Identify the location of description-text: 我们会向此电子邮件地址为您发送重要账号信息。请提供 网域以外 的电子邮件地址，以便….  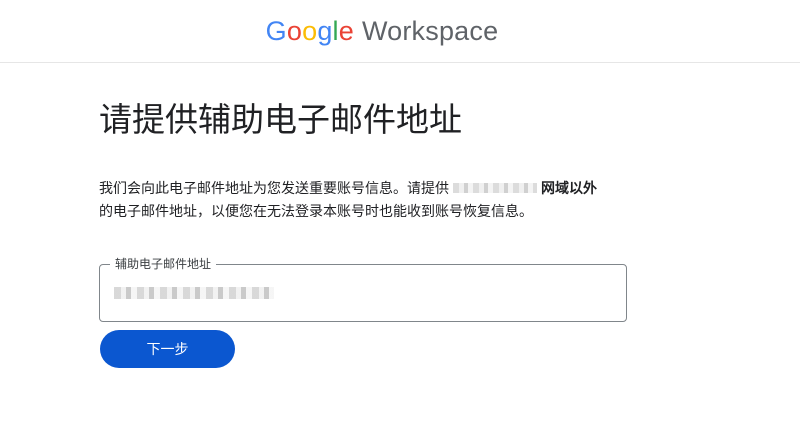
(379, 201).